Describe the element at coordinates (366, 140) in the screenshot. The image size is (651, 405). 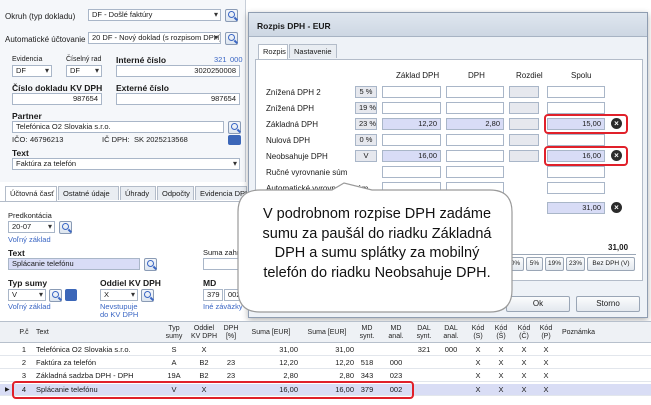
I see `row-rate: 0 %` at that location.